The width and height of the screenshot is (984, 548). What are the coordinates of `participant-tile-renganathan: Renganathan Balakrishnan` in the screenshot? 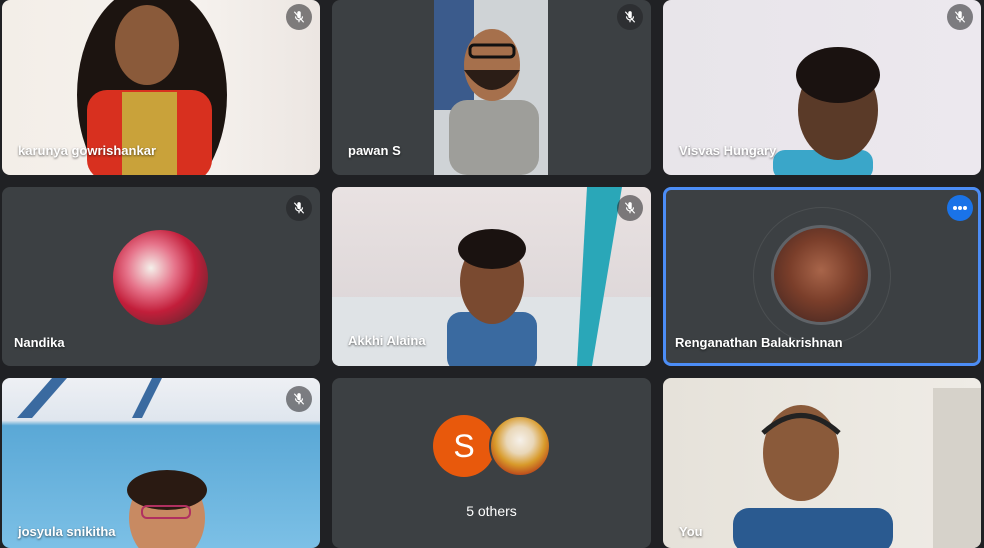 It's located at (822, 276).